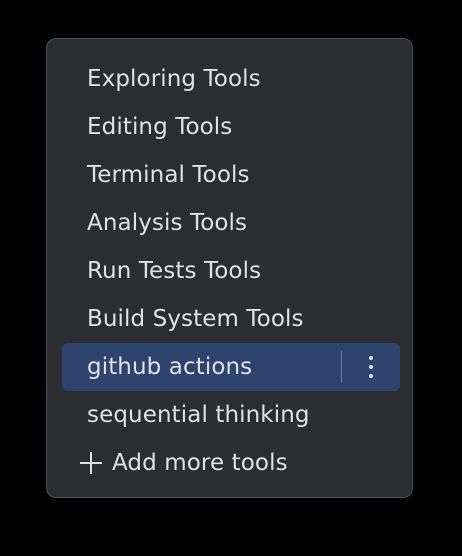 The width and height of the screenshot is (462, 556). I want to click on menu-item-analysis-tools: Analysis Tools, so click(231, 223).